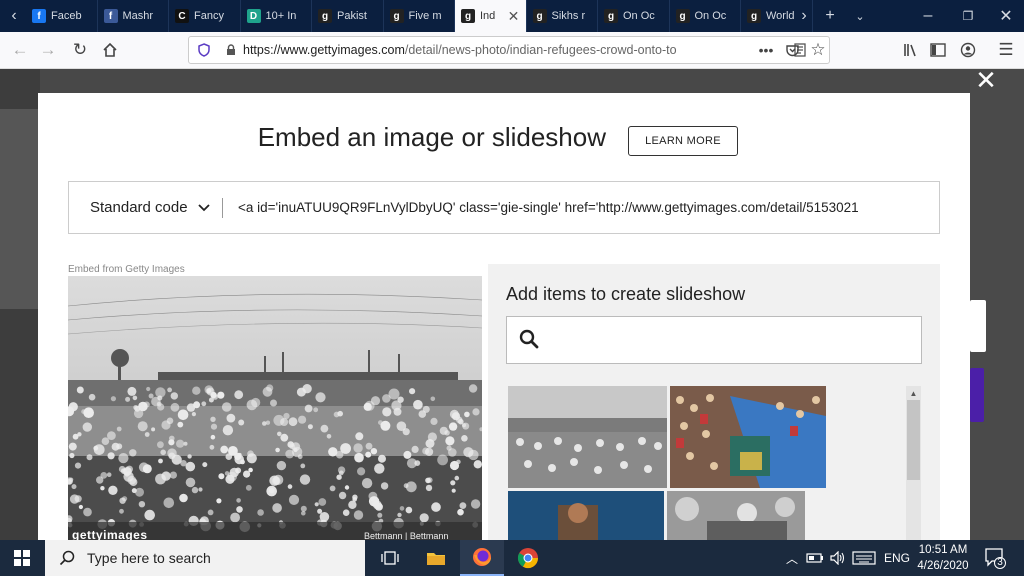  I want to click on tab-label: On Oc, so click(639, 16).